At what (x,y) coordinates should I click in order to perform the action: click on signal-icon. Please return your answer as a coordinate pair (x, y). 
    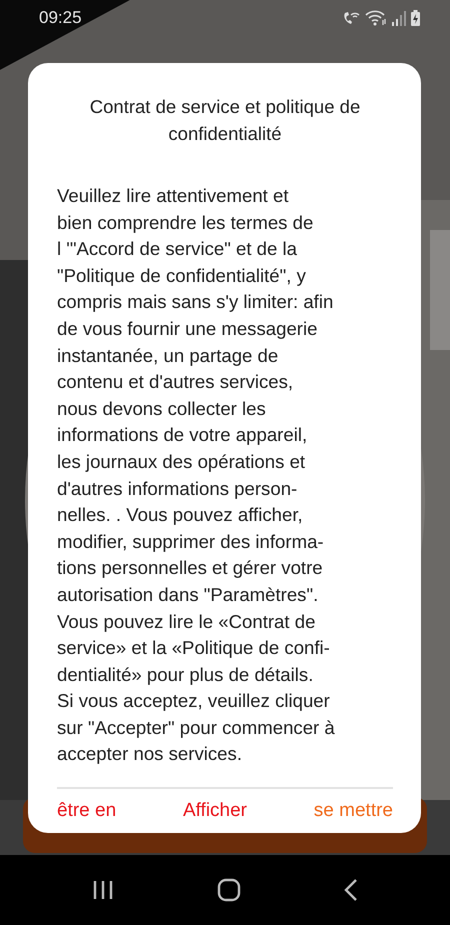
    Looking at the image, I should click on (399, 18).